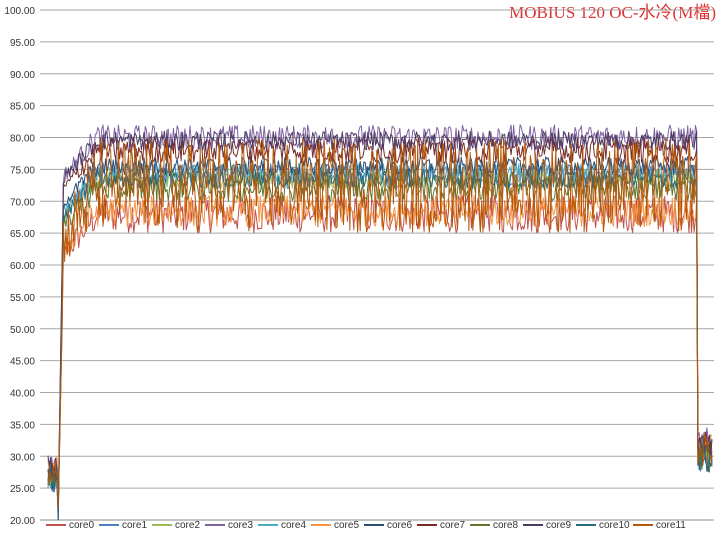 The width and height of the screenshot is (720, 541). Describe the element at coordinates (22, 425) in the screenshot. I see `y-tick-label: 35.00` at that location.